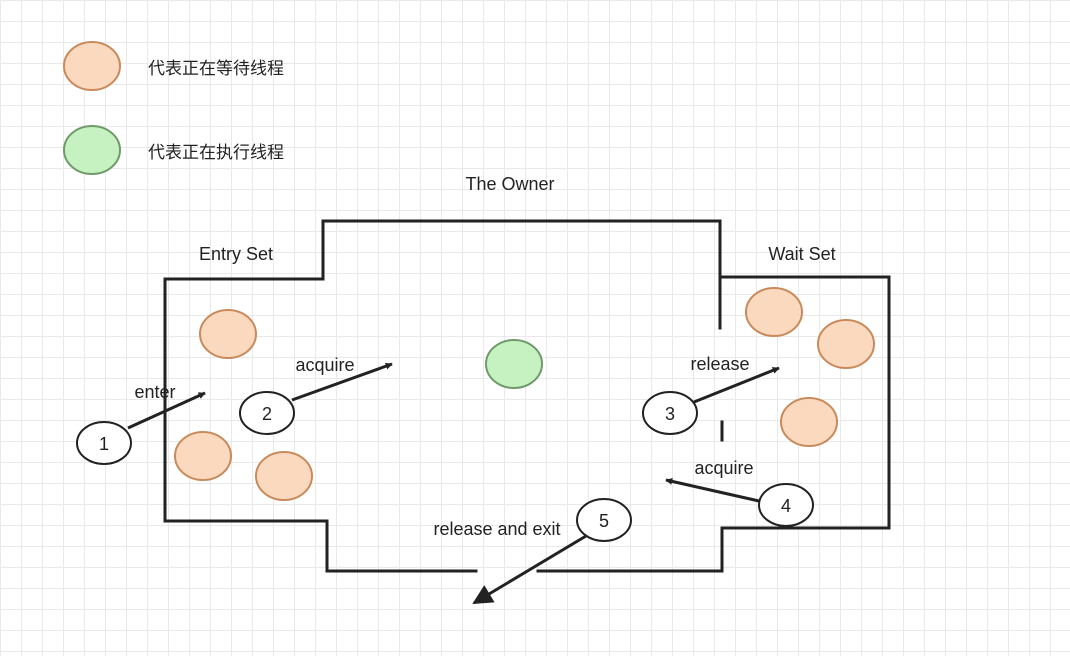 This screenshot has width=1070, height=656. I want to click on step-acquire-wait: 4 acquire, so click(739, 492).